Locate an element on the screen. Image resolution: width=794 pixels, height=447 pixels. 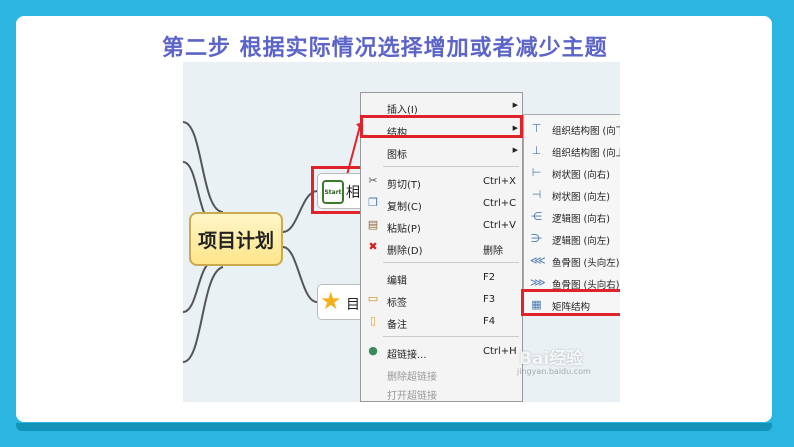
paste-icon: ▤ is located at coordinates (373, 224).